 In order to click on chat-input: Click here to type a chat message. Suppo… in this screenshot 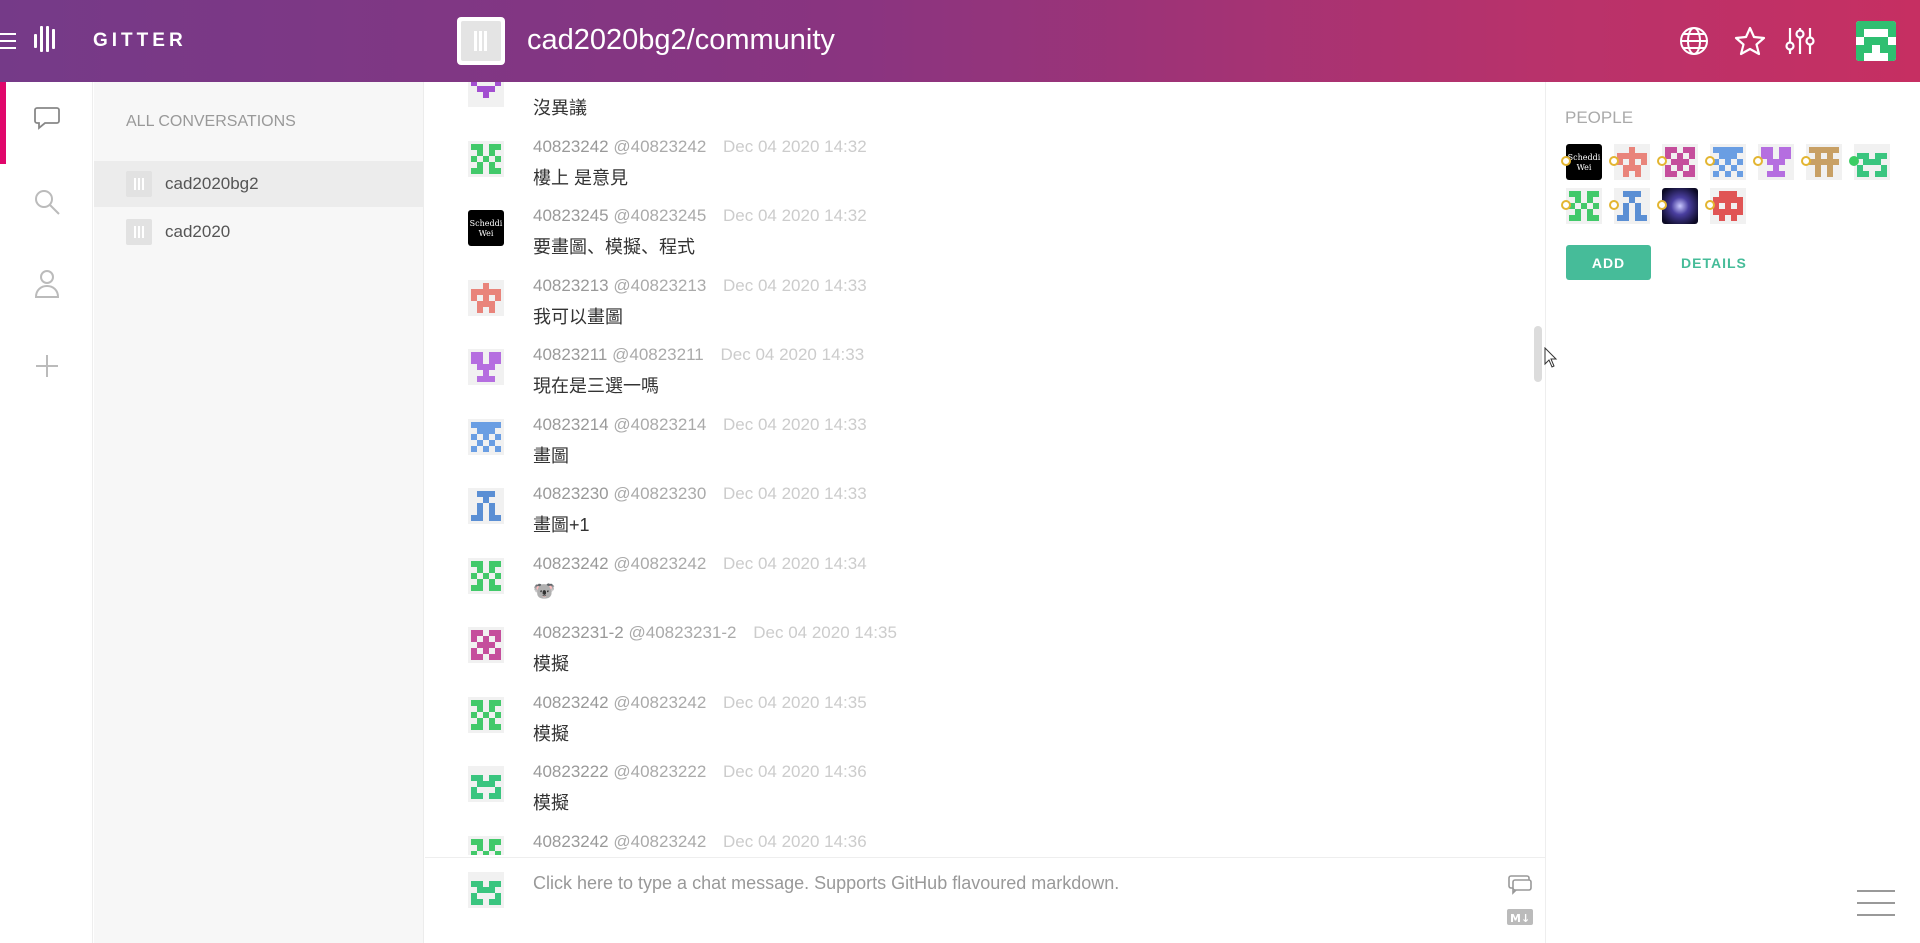, I will do `click(983, 886)`.